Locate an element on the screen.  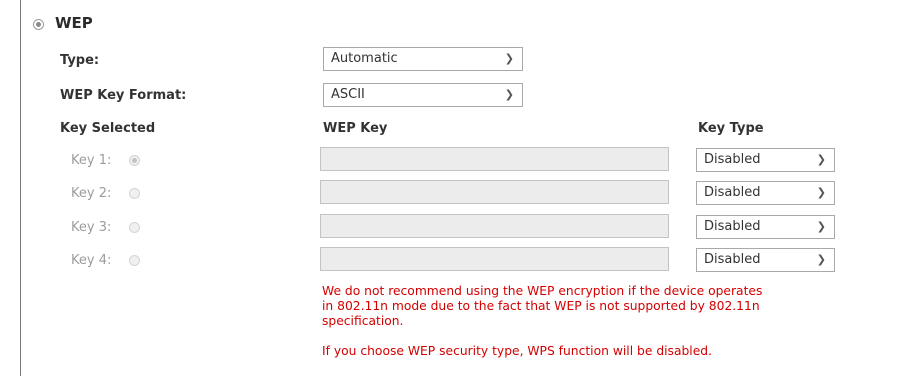
key-type-header: Key Type is located at coordinates (731, 128).